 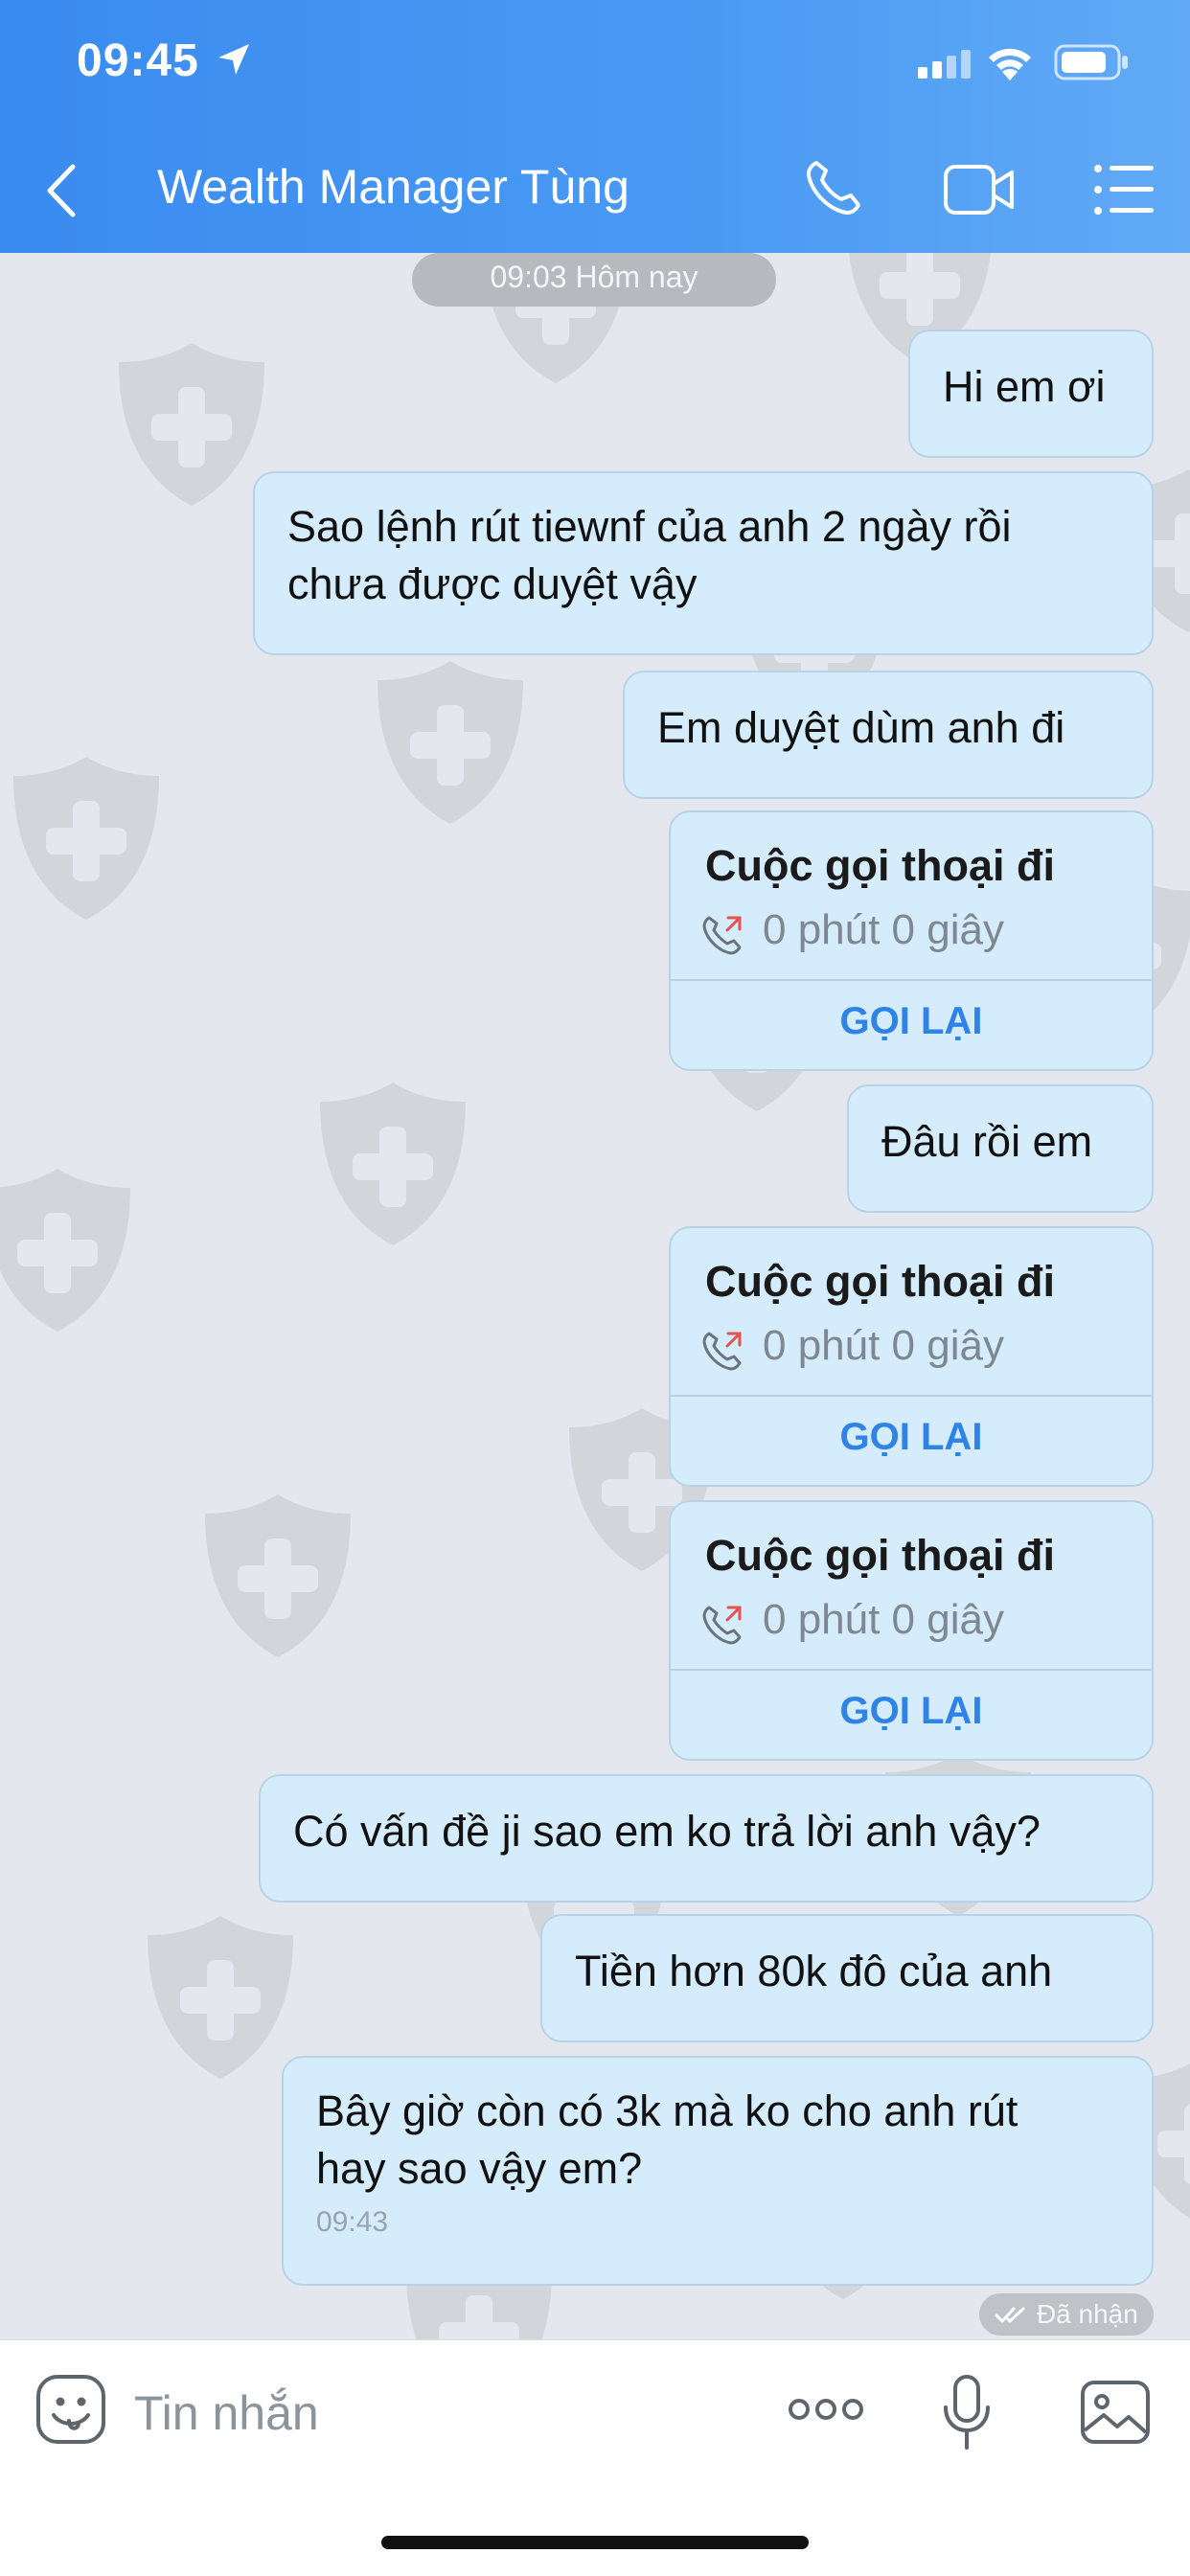 I want to click on battery-icon, so click(x=1091, y=62).